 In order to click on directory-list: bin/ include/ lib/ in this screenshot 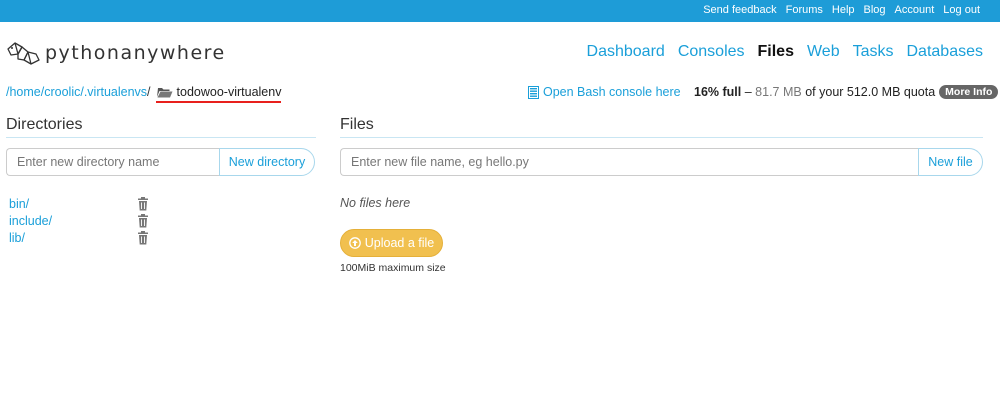, I will do `click(79, 220)`.